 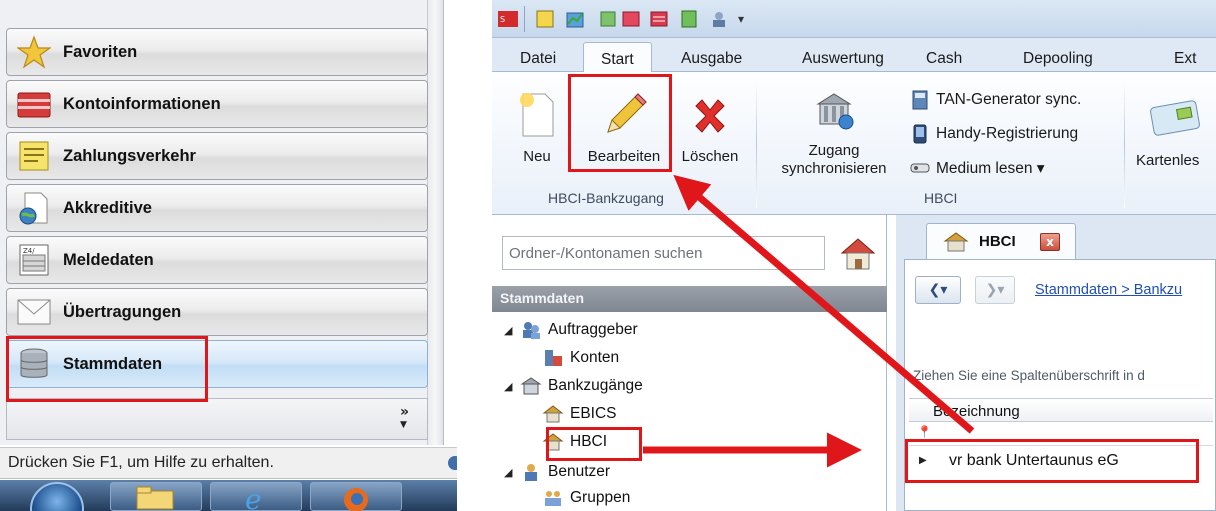 I want to click on sync-access-button: Zugang synchronisieren, so click(x=834, y=132).